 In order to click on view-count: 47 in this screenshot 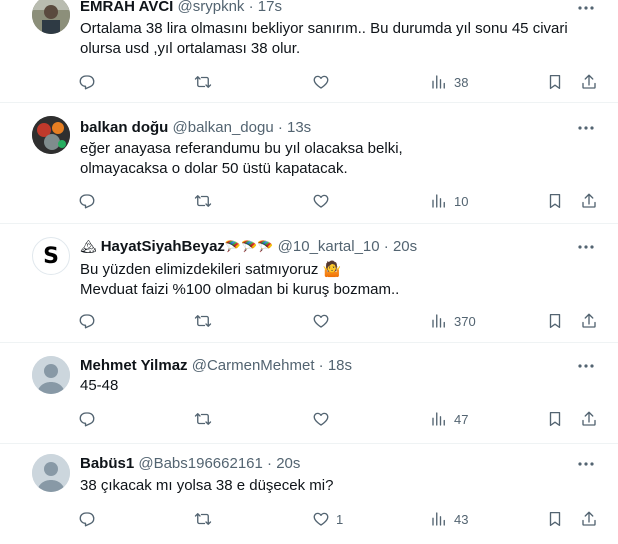, I will do `click(461, 419)`.